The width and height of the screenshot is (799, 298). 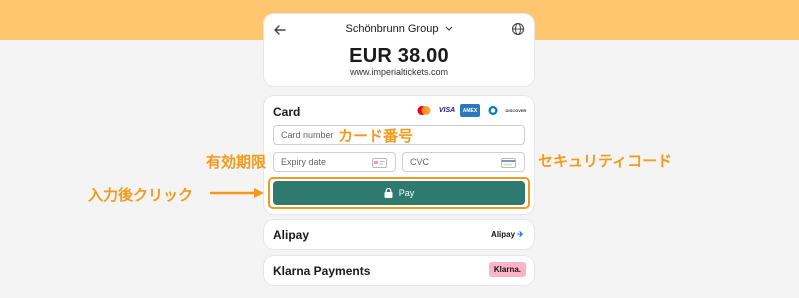 What do you see at coordinates (493, 110) in the screenshot?
I see `diners-club-icon` at bounding box center [493, 110].